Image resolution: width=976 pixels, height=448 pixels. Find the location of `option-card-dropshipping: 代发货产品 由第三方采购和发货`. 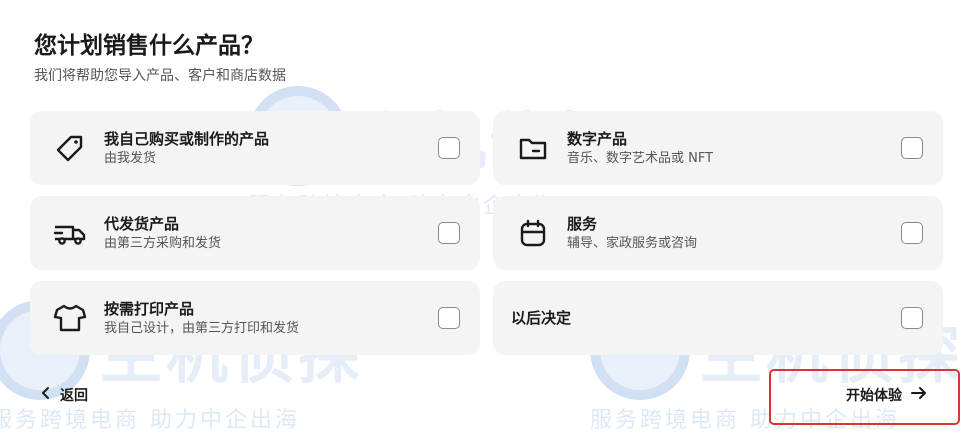

option-card-dropshipping: 代发货产品 由第三方采购和发货 is located at coordinates (255, 233).